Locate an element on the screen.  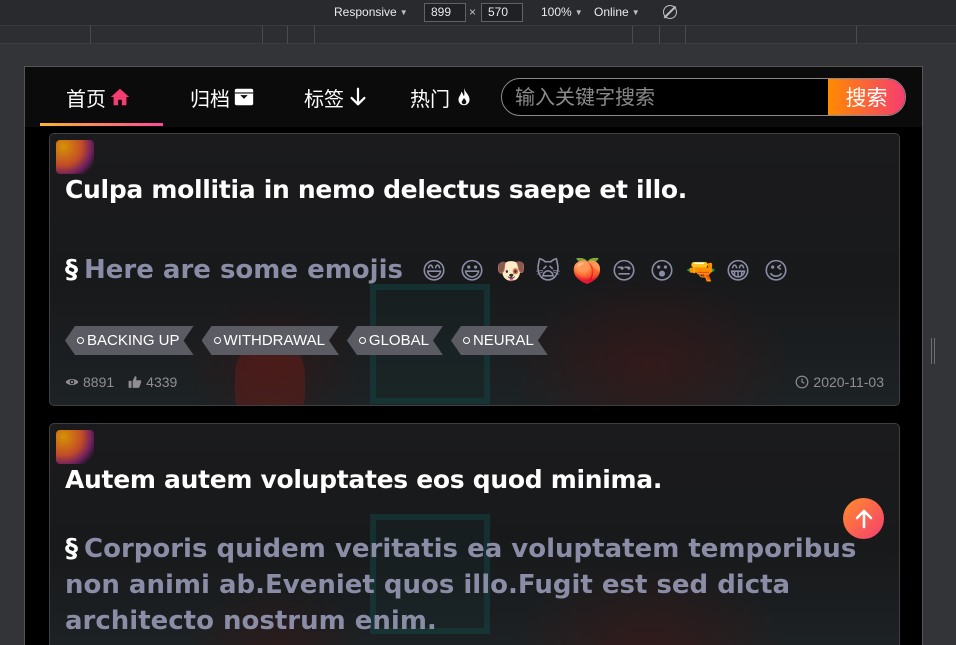
post-date: 2020-11-03 is located at coordinates (839, 382).